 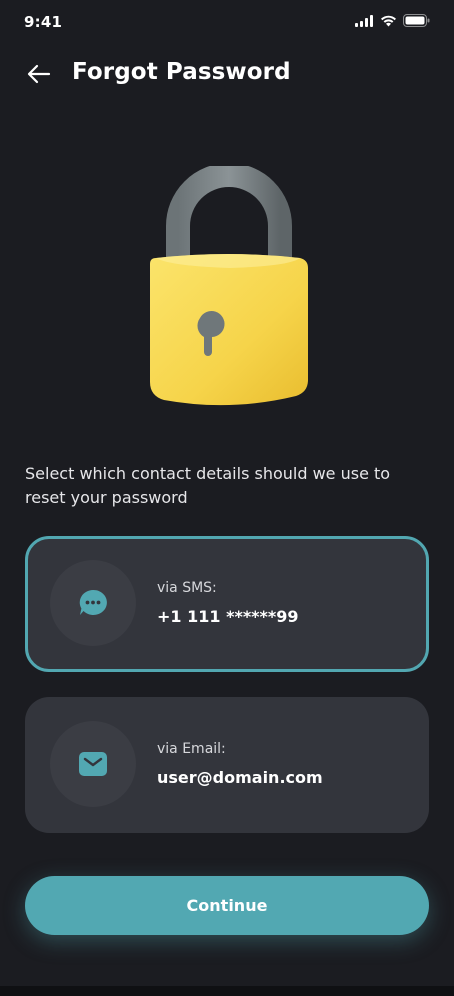 What do you see at coordinates (416, 20) in the screenshot?
I see `battery-icon` at bounding box center [416, 20].